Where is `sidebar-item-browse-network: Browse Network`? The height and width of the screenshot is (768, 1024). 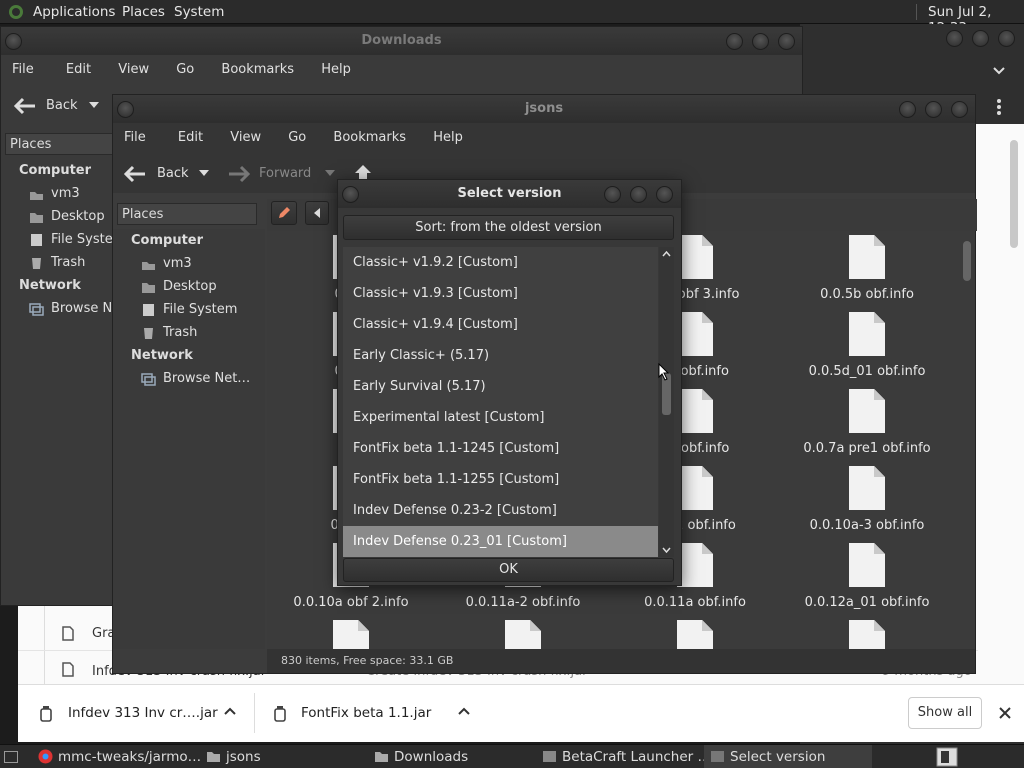 sidebar-item-browse-network: Browse Network is located at coordinates (83, 308).